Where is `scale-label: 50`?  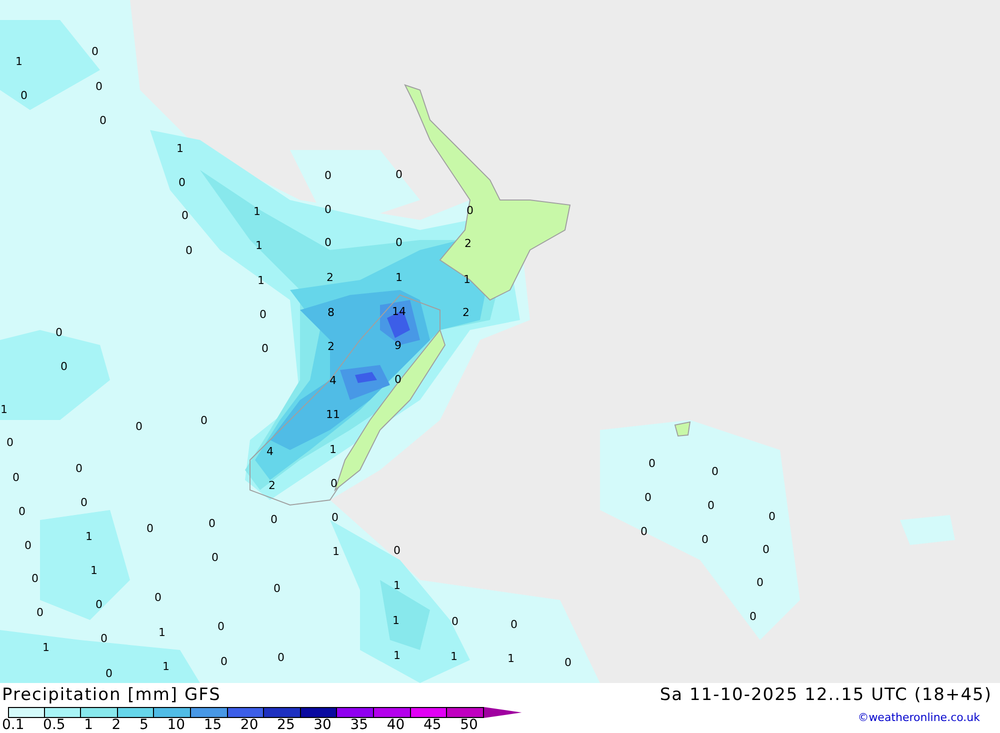 scale-label: 50 is located at coordinates (469, 725).